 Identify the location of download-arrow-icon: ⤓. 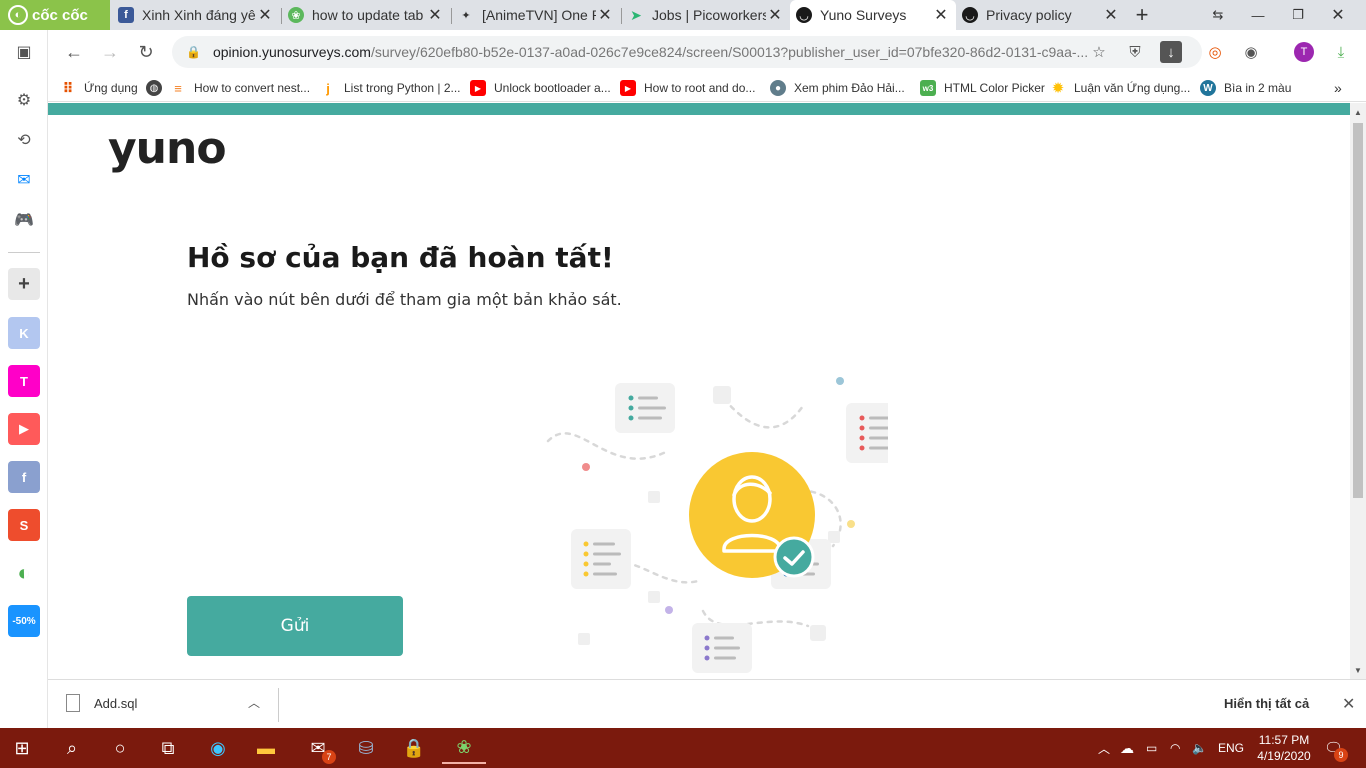
(1341, 52).